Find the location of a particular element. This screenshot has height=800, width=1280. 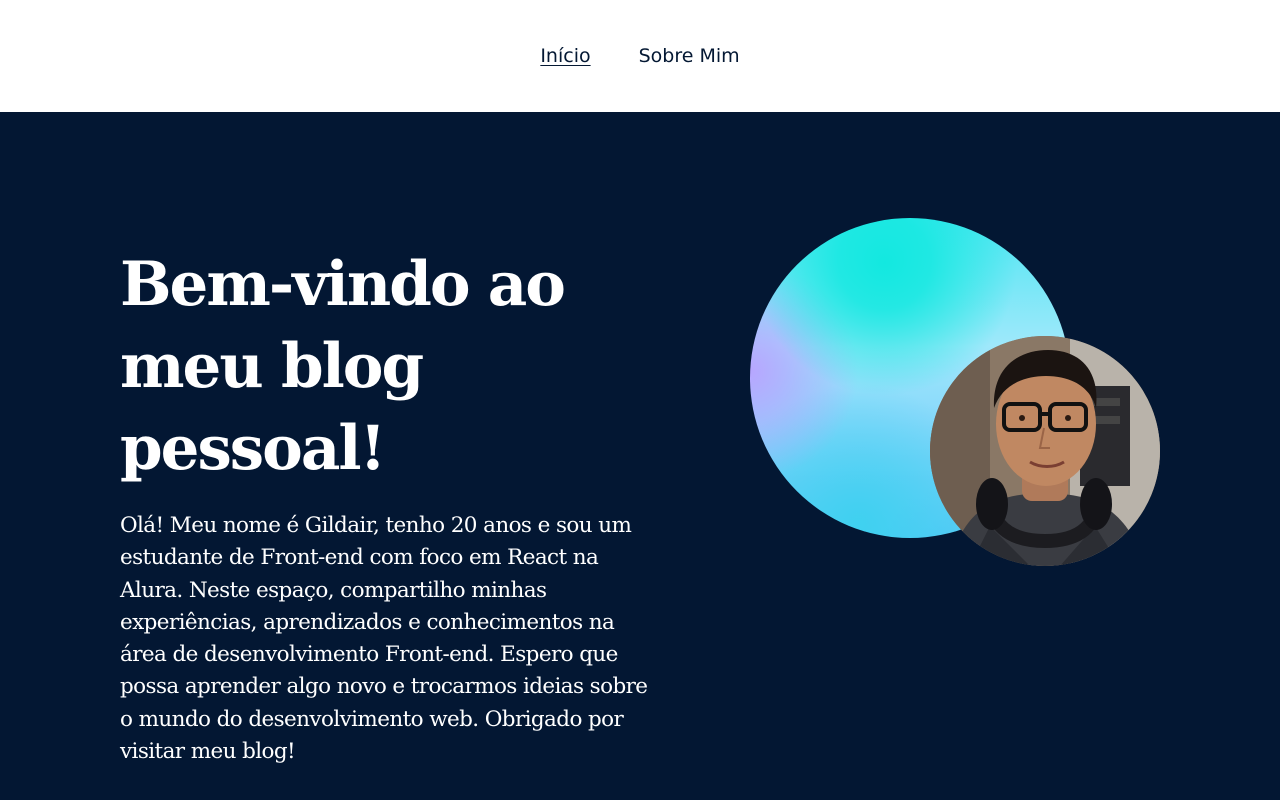

nav-link-sobre-mim: Sobre Mim is located at coordinates (689, 56).